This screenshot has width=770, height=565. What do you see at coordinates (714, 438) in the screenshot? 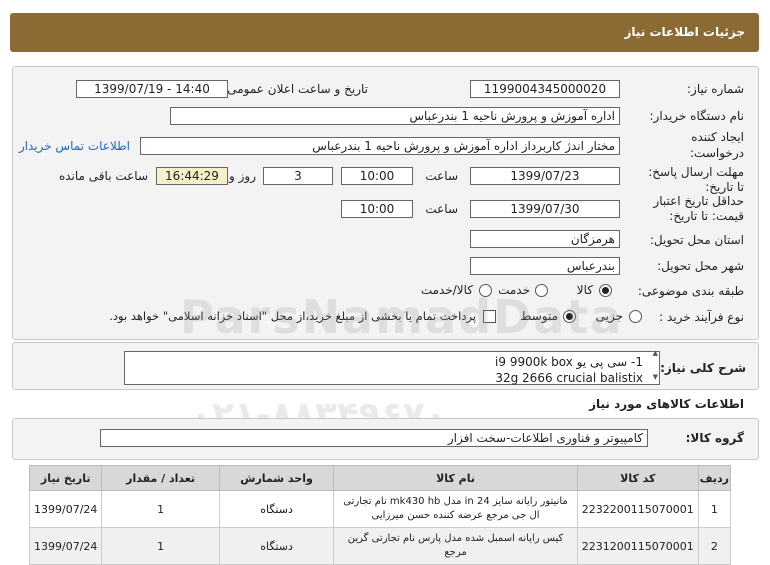
I see `goods-group-label: گروه کالا:` at bounding box center [714, 438].